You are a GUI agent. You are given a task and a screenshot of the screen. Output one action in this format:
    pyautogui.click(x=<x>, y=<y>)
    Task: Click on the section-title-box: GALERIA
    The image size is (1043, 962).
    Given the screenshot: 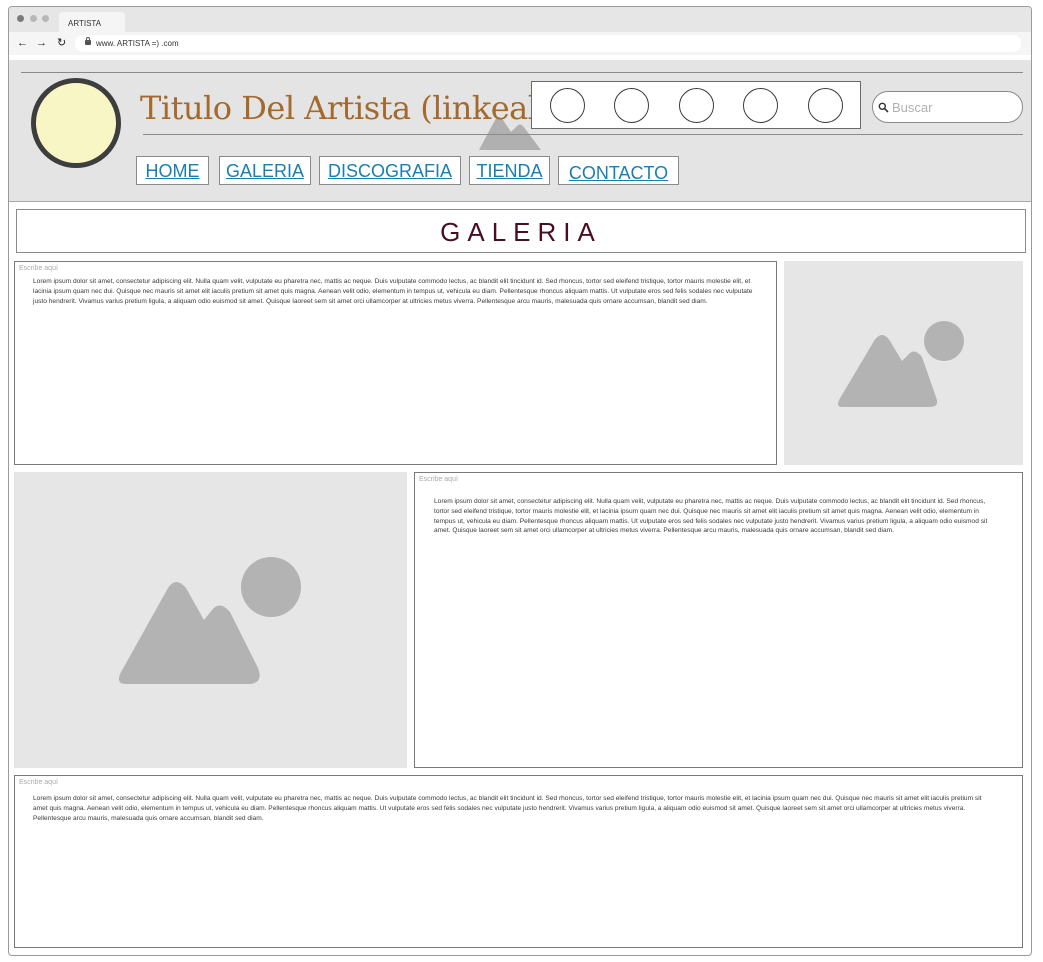 What is the action you would take?
    pyautogui.click(x=521, y=231)
    